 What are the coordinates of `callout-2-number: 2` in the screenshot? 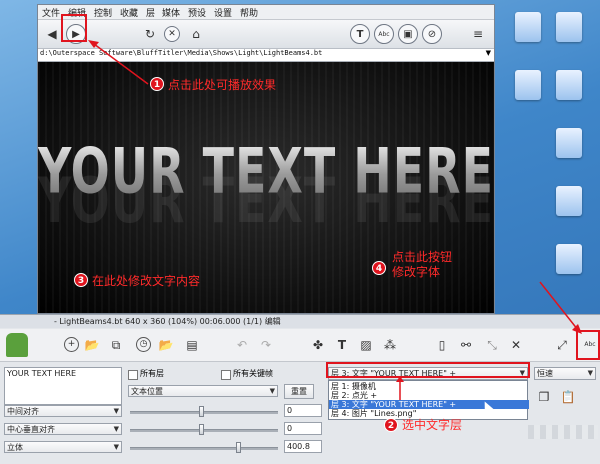 It's located at (391, 425).